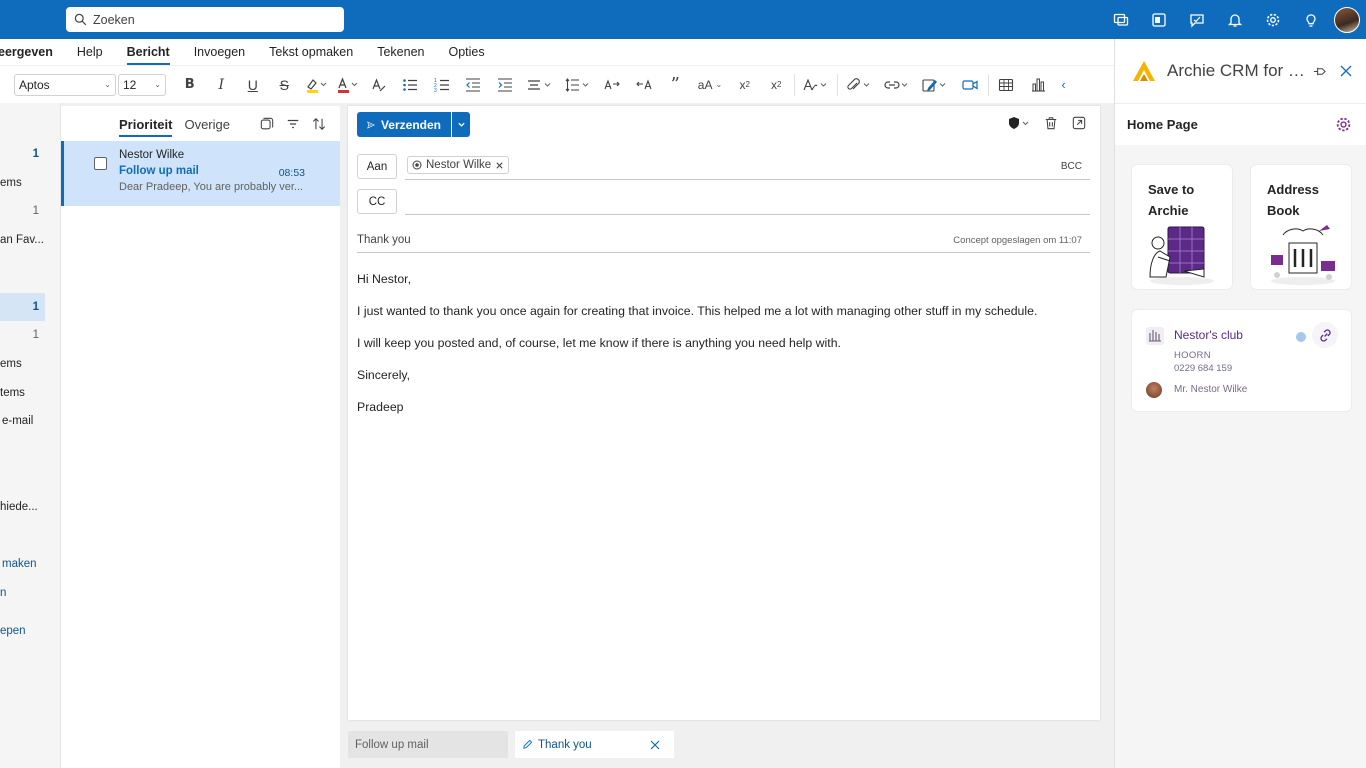  Describe the element at coordinates (1017, 240) in the screenshot. I see `draft-saved-status: Concept opgeslagen om 11:07` at that location.